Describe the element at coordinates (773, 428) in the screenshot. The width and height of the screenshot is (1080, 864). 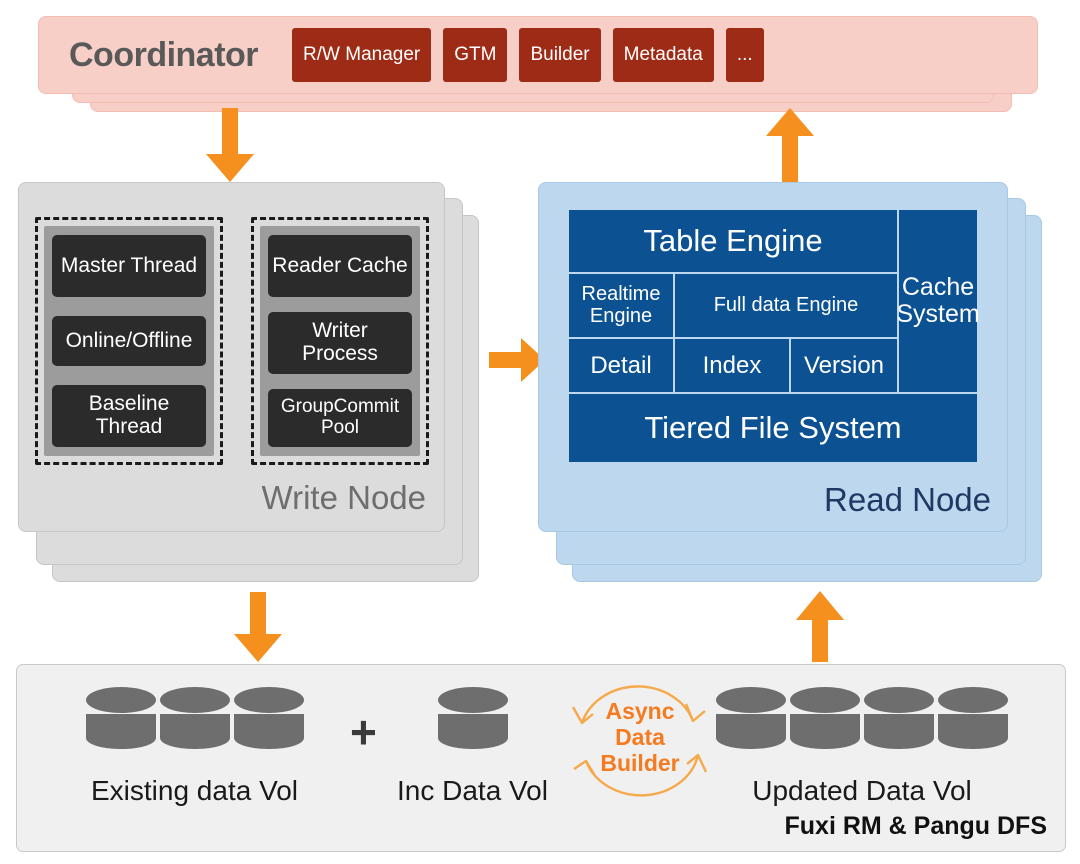
I see `read-node-cell-tiered-file-system: Tiered File System` at that location.